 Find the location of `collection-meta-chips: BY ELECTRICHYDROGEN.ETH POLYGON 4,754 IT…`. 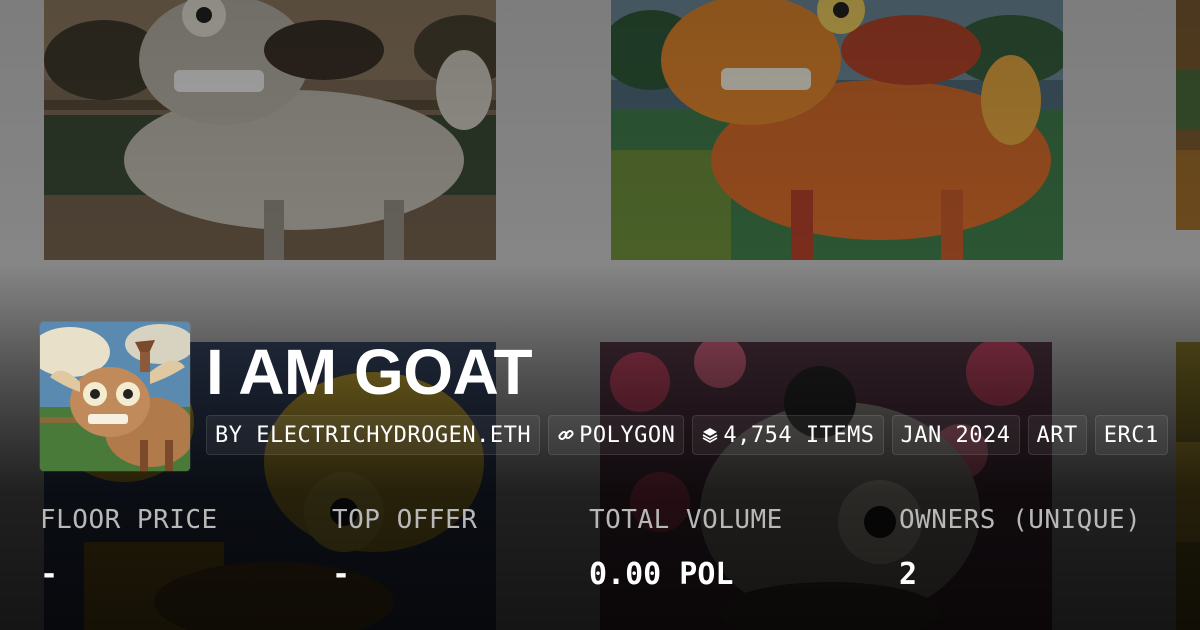

collection-meta-chips: BY ELECTRICHYDROGEN.ETH POLYGON 4,754 IT… is located at coordinates (687, 435).